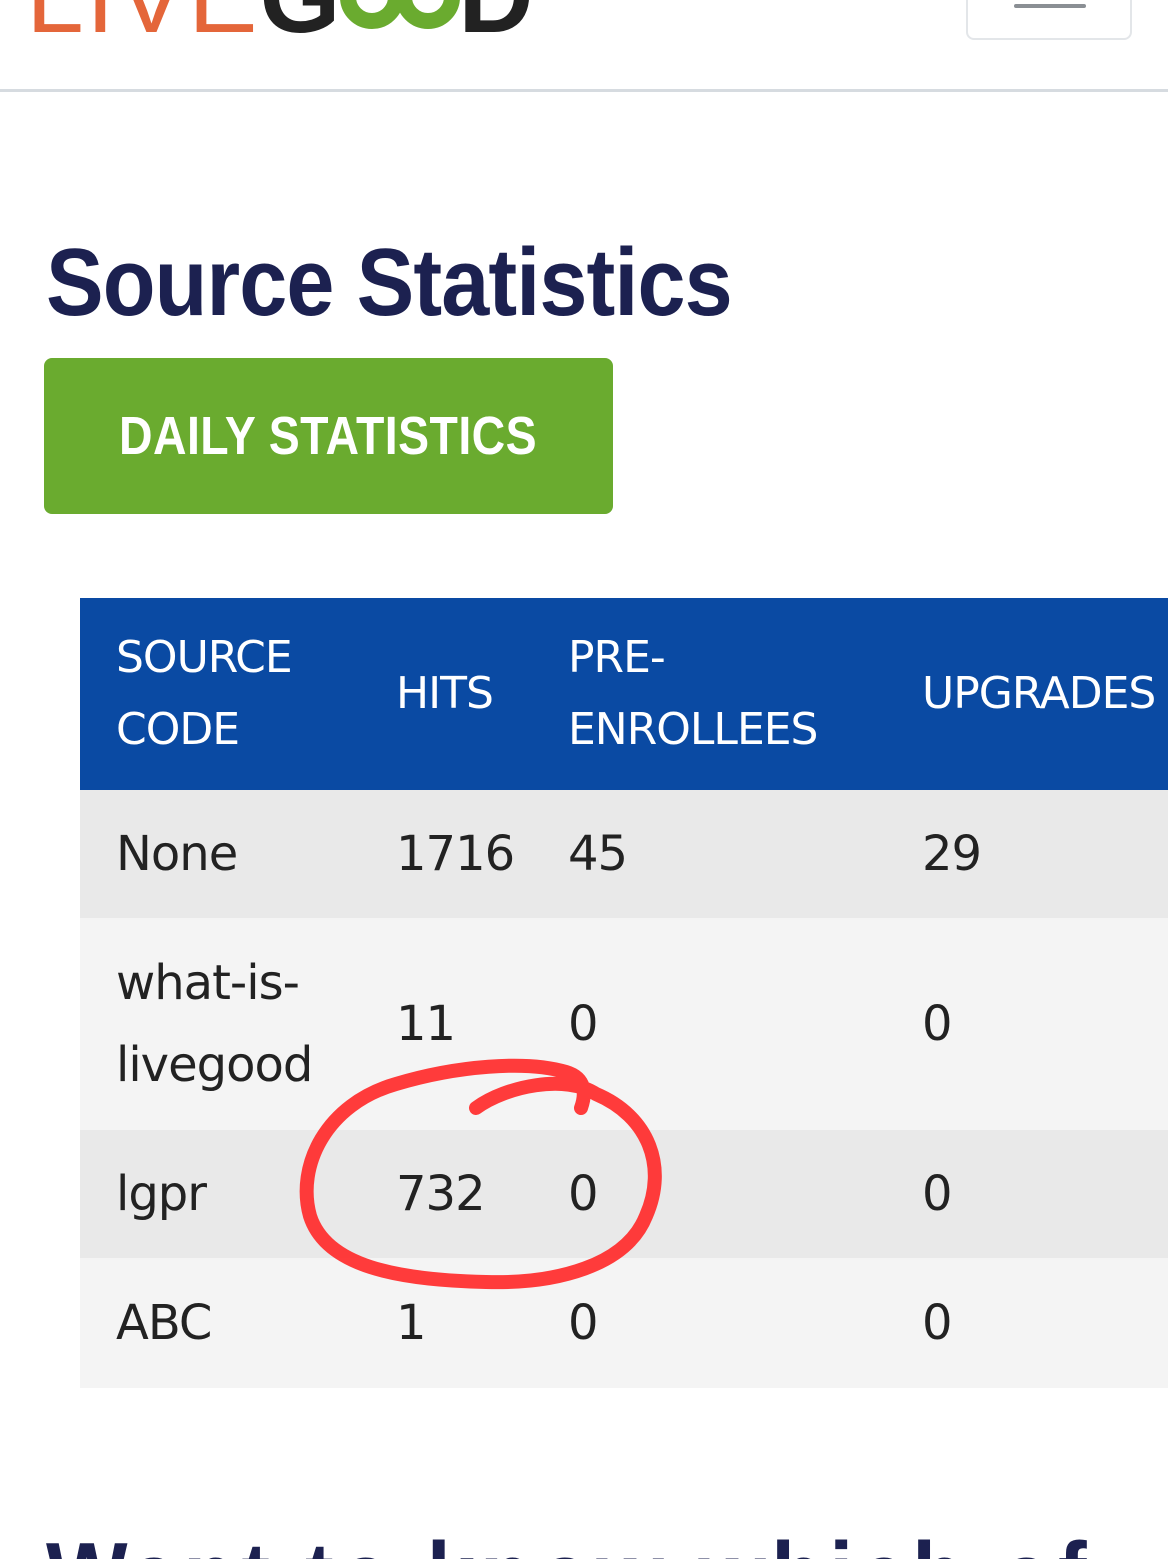  Describe the element at coordinates (624, 1323) in the screenshot. I see `table-row: ABC 1 0 0` at that location.